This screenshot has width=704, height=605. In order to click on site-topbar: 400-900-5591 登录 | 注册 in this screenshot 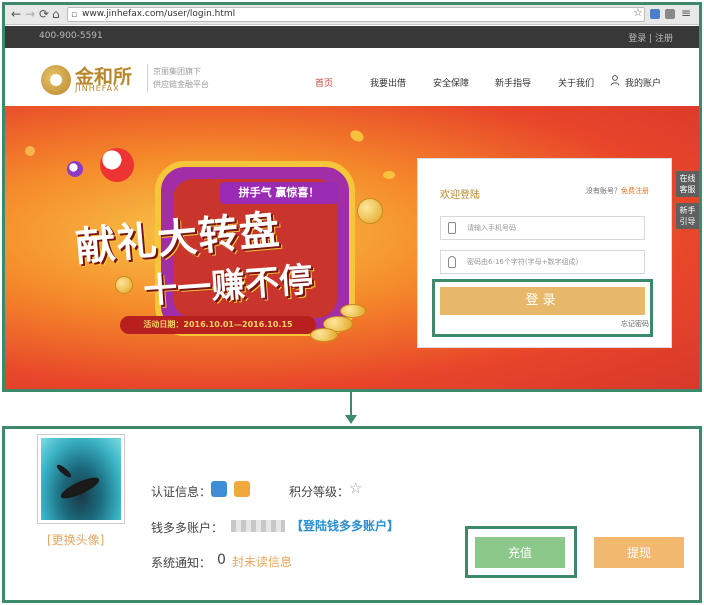, I will do `click(352, 37)`.